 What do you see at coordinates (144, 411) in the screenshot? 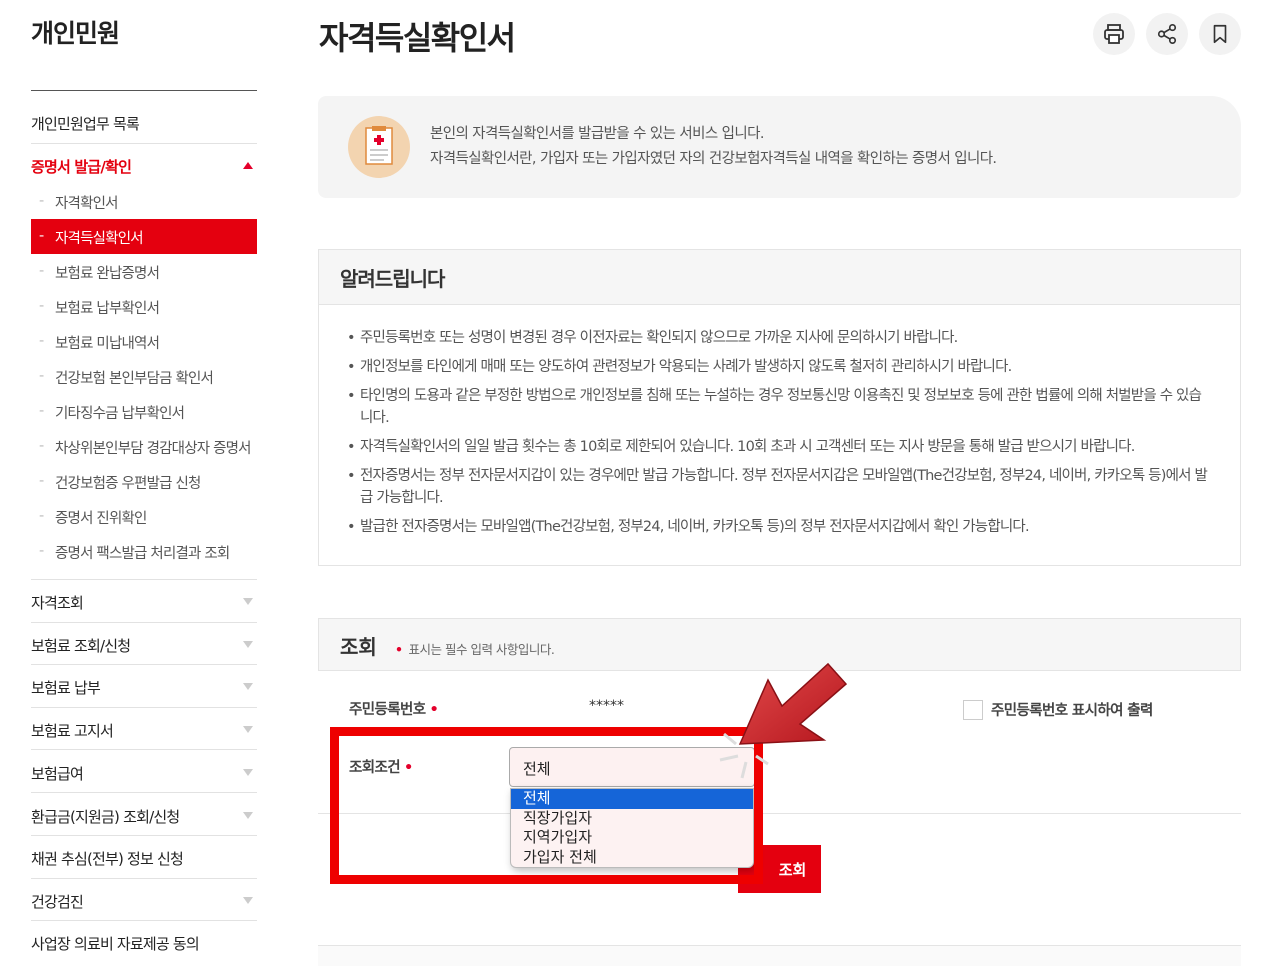
I see `sidebar-subitem: - 기타징수금 납부확인서` at bounding box center [144, 411].